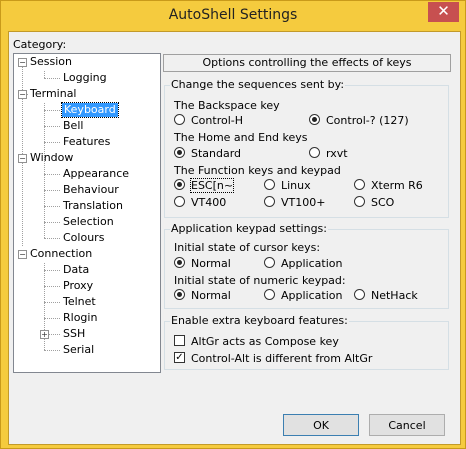  Describe the element at coordinates (83, 238) in the screenshot. I see `tree-item-colours: Colours` at that location.